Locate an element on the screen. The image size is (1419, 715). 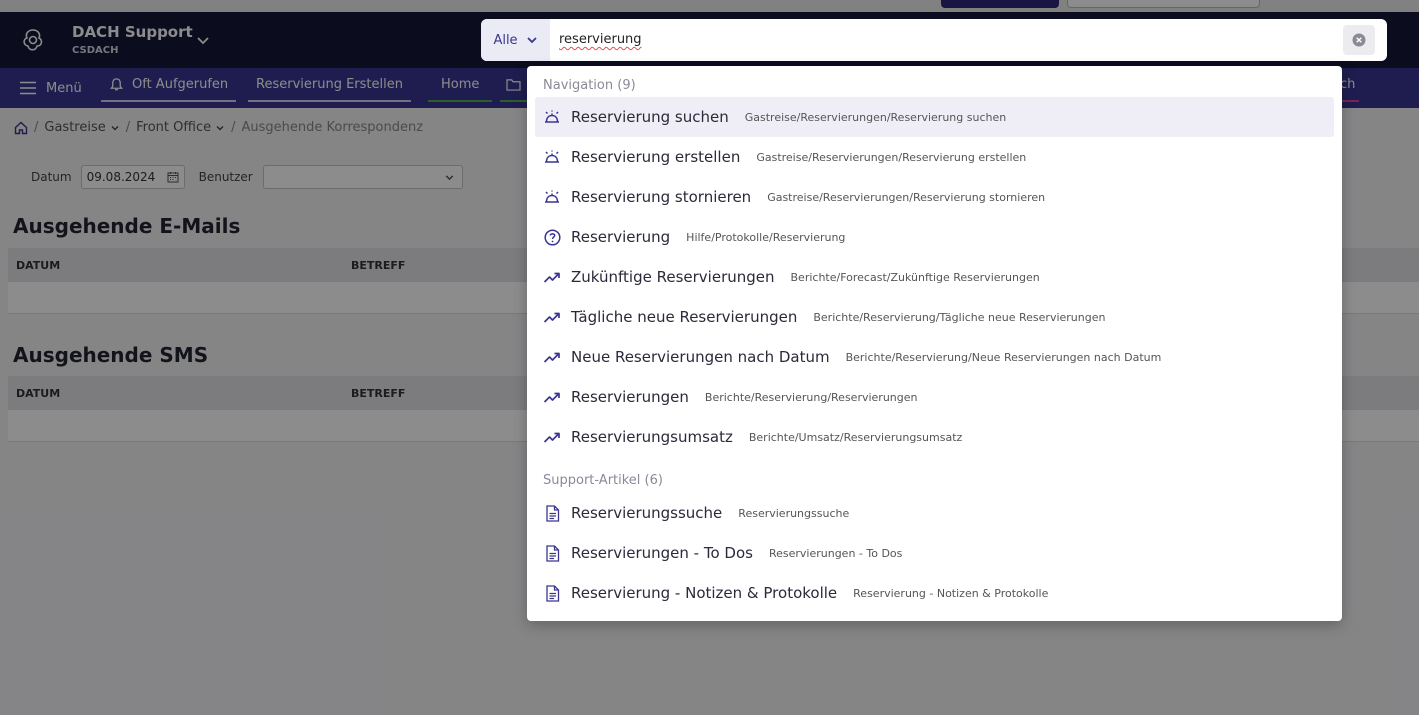
result-label: Reservierungsumsatz is located at coordinates (652, 437).